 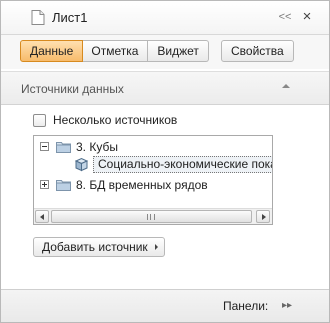 I want to click on tree-node-cube: Социально-экономические показатели, so click(x=173, y=164).